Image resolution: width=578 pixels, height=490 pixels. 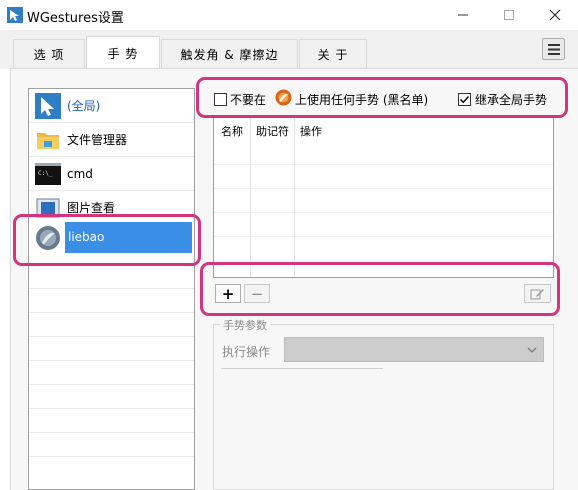 What do you see at coordinates (107, 240) in the screenshot?
I see `highlight-liebao-item` at bounding box center [107, 240].